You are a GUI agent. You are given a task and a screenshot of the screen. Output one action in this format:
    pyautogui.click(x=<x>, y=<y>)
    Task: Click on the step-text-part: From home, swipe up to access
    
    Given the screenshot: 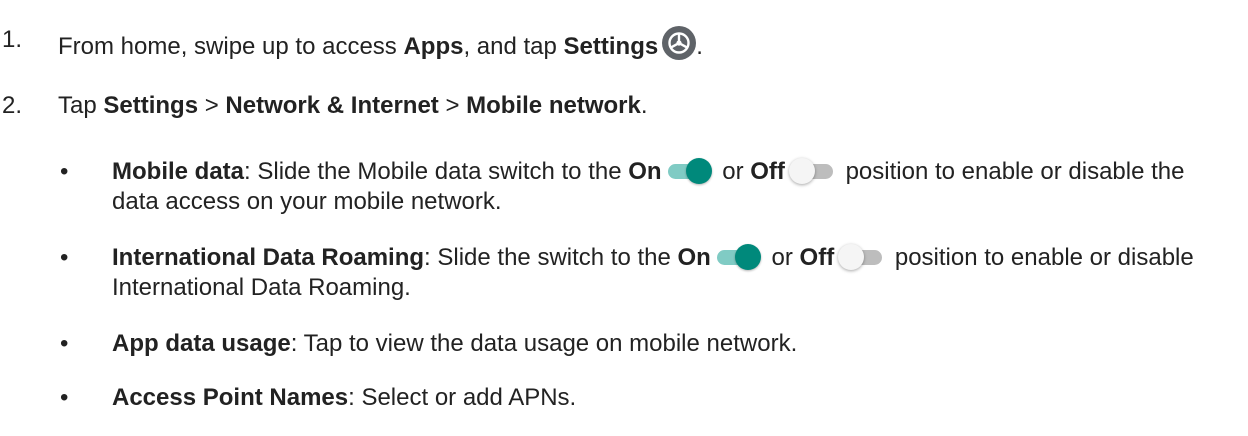 What is the action you would take?
    pyautogui.click(x=231, y=46)
    